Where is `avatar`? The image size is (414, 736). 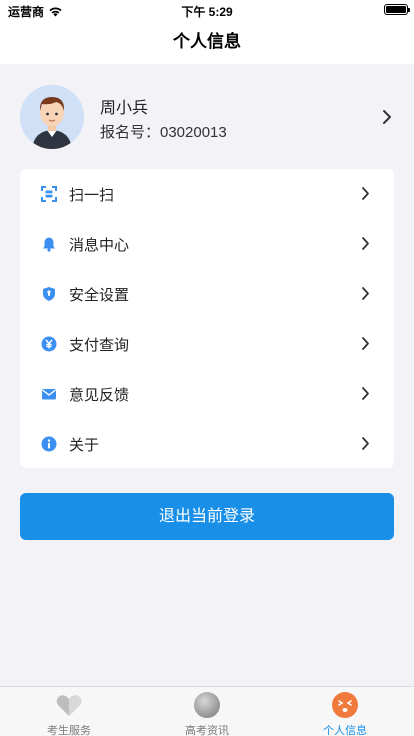
avatar is located at coordinates (52, 117).